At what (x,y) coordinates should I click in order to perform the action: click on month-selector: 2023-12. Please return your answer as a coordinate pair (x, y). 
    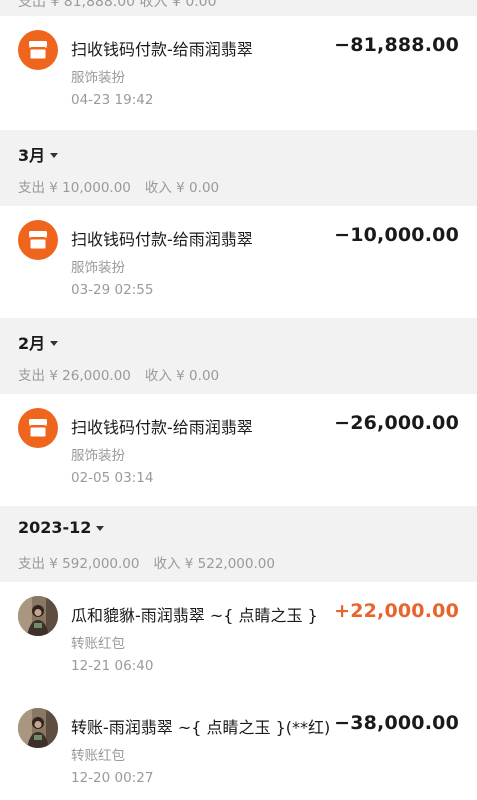
    Looking at the image, I should click on (61, 527).